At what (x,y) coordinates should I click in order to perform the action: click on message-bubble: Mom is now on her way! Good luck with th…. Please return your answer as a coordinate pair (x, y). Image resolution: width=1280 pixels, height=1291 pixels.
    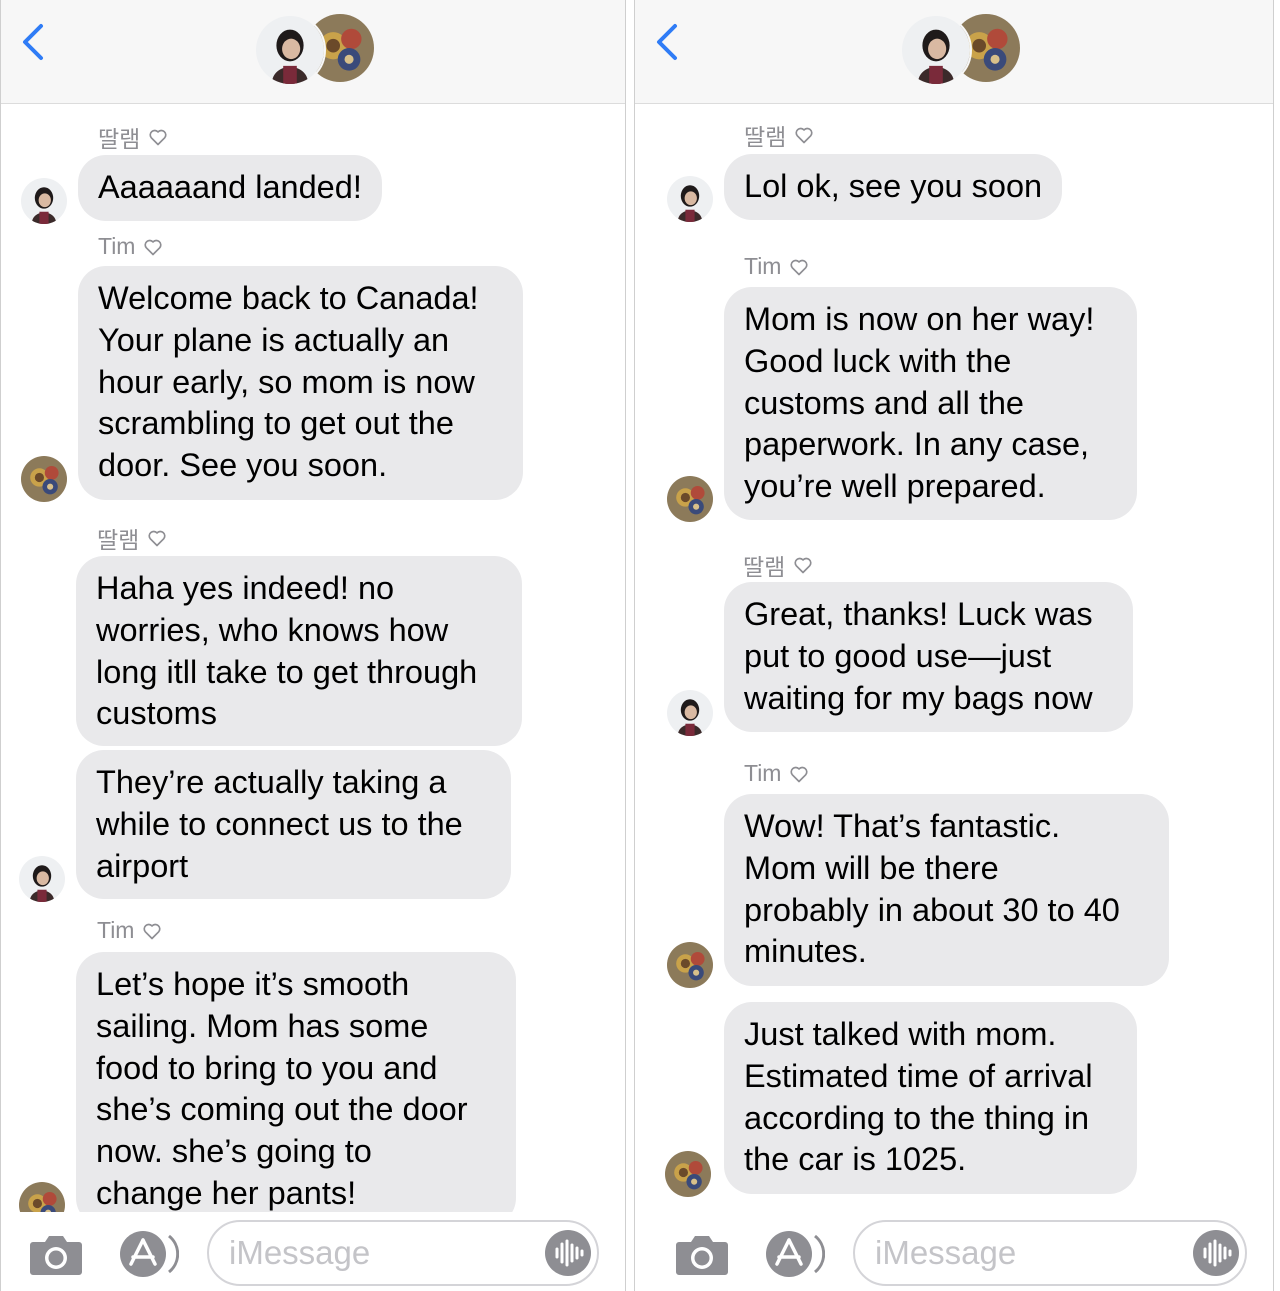
    Looking at the image, I should click on (930, 403).